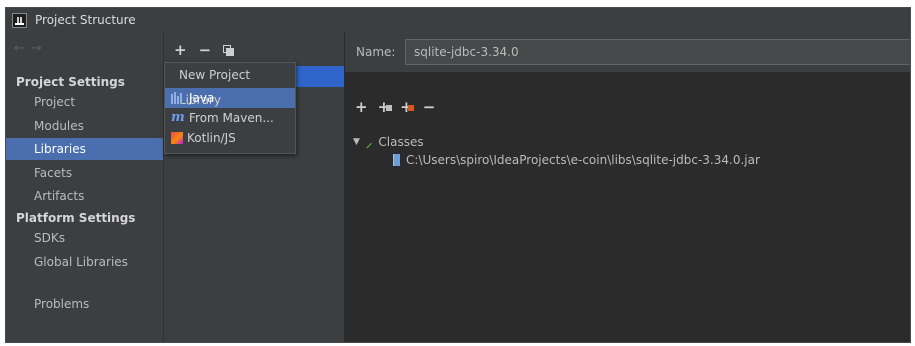 The height and width of the screenshot is (346, 915). Describe the element at coordinates (84, 304) in the screenshot. I see `sidebar-item-problems: Problems` at that location.